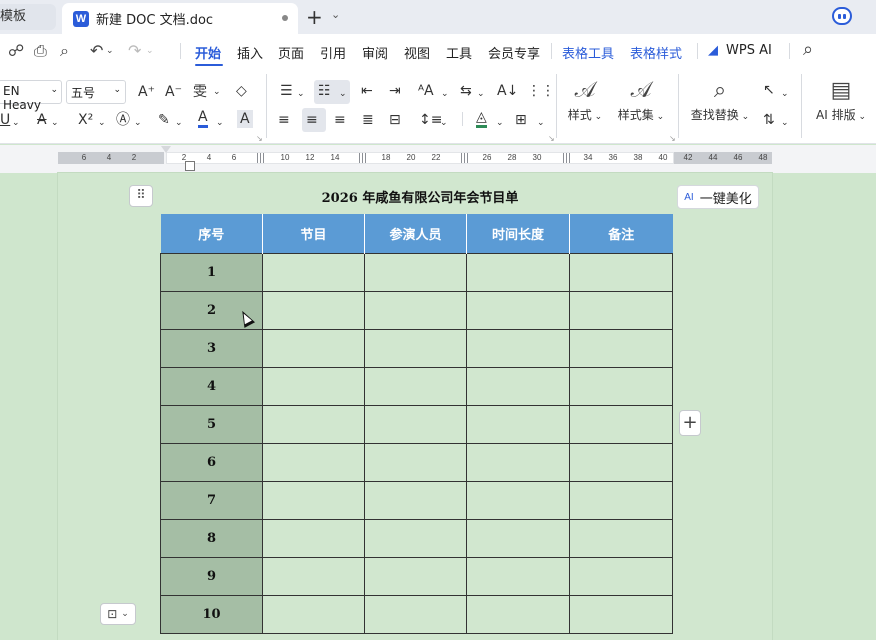  Describe the element at coordinates (141, 196) in the screenshot. I see `table-move-handle: ⠿` at that location.